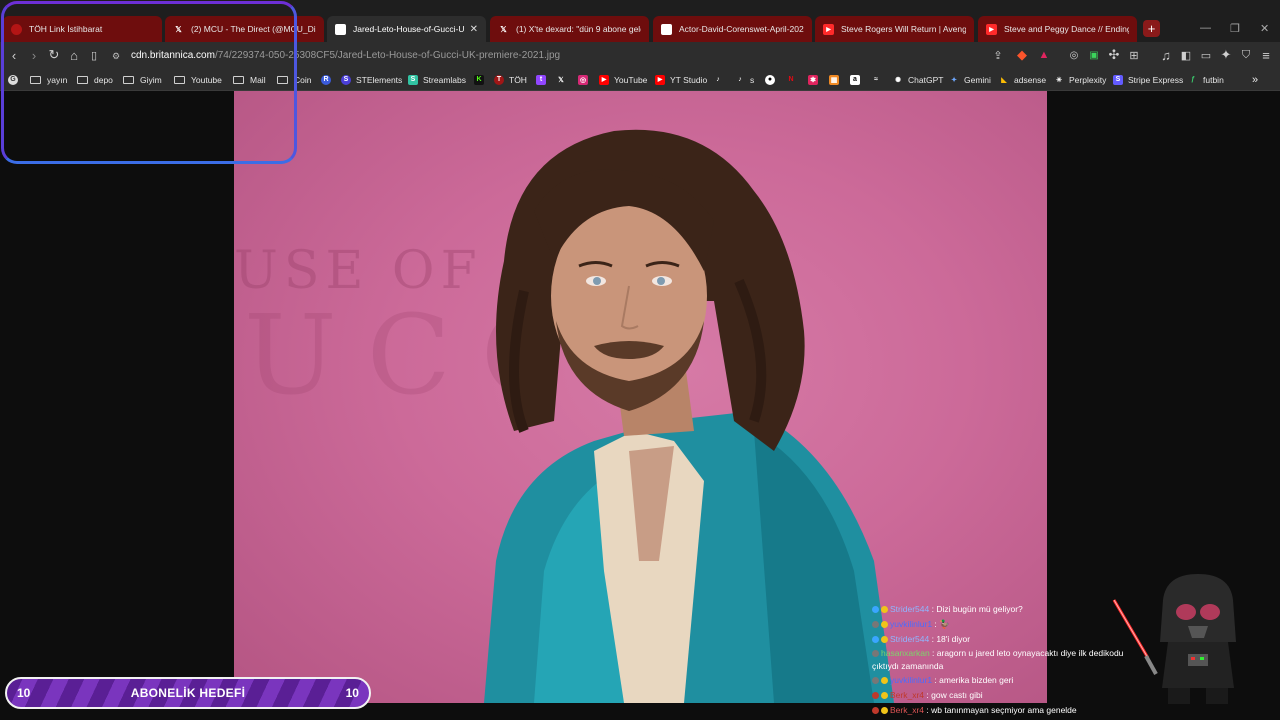  What do you see at coordinates (974, 680) in the screenshot?
I see `chat-text: : amerika bizden geri` at bounding box center [974, 680].